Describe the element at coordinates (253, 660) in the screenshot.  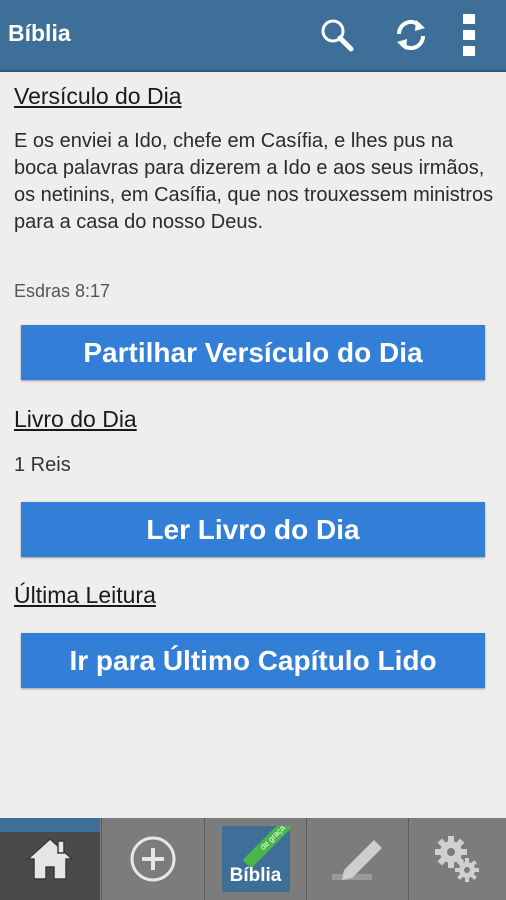
I see `last-chapter-button: Ir para Último Capítulo Lido` at that location.